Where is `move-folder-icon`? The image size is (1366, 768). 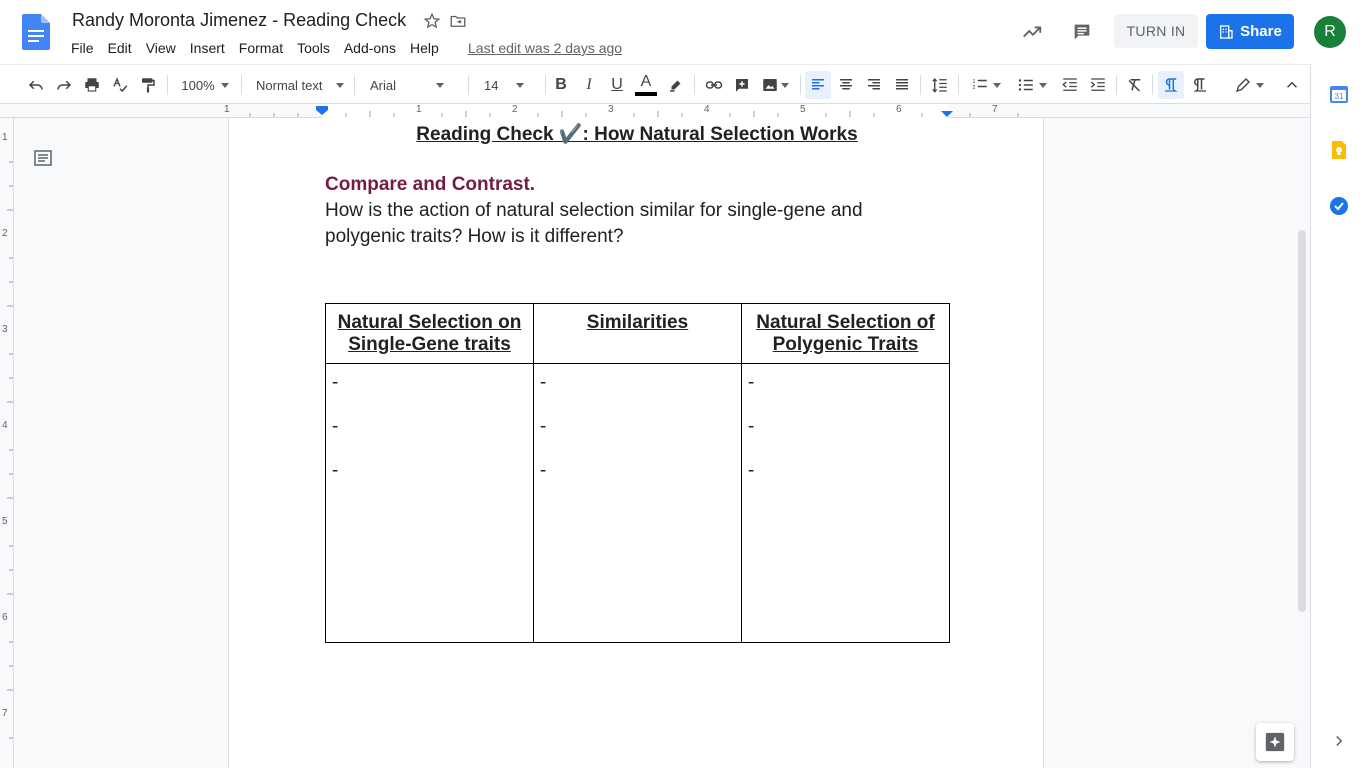 move-folder-icon is located at coordinates (458, 21).